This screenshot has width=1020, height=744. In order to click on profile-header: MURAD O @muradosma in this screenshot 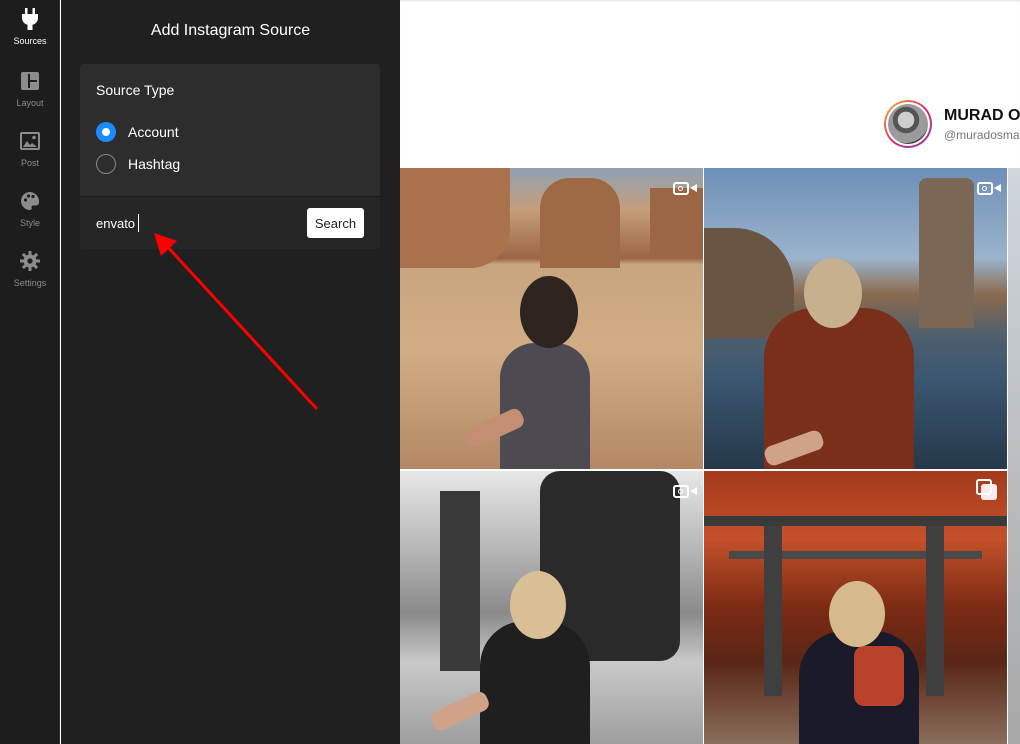, I will do `click(952, 124)`.